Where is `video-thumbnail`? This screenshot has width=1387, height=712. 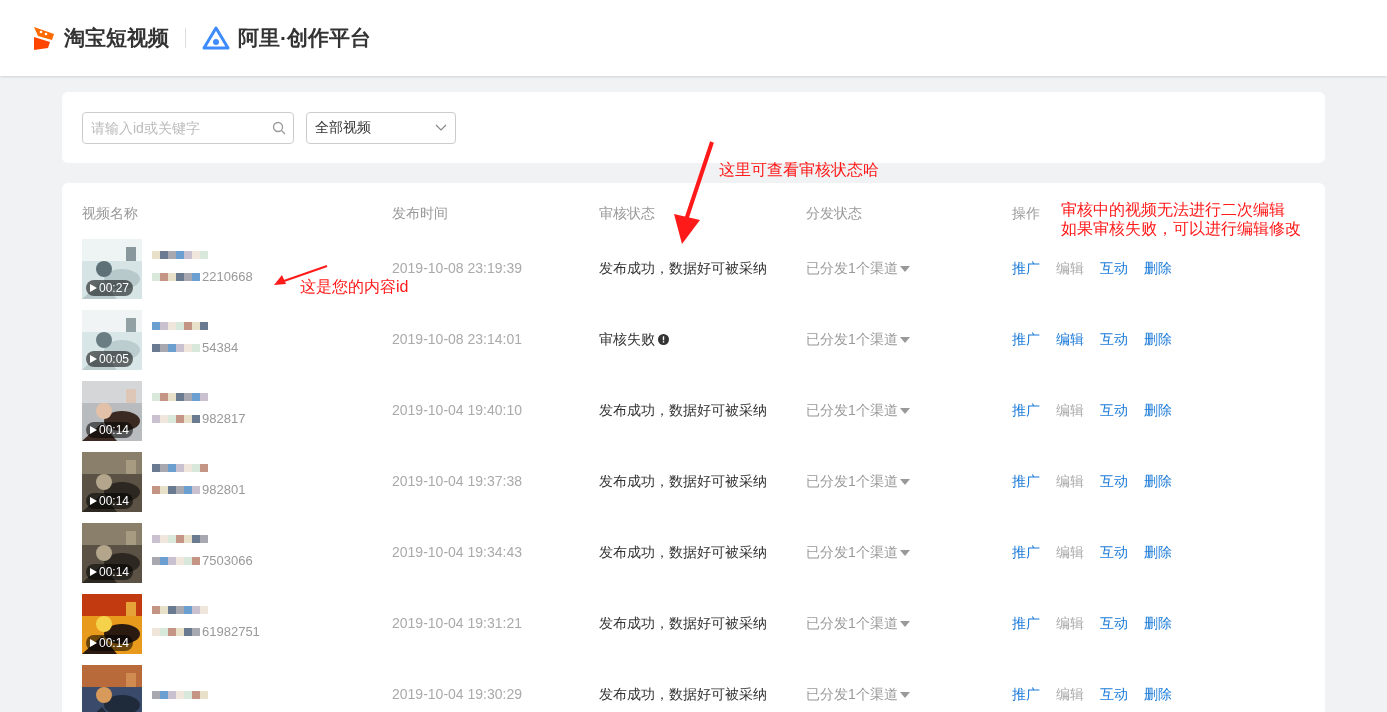
video-thumbnail is located at coordinates (112, 688).